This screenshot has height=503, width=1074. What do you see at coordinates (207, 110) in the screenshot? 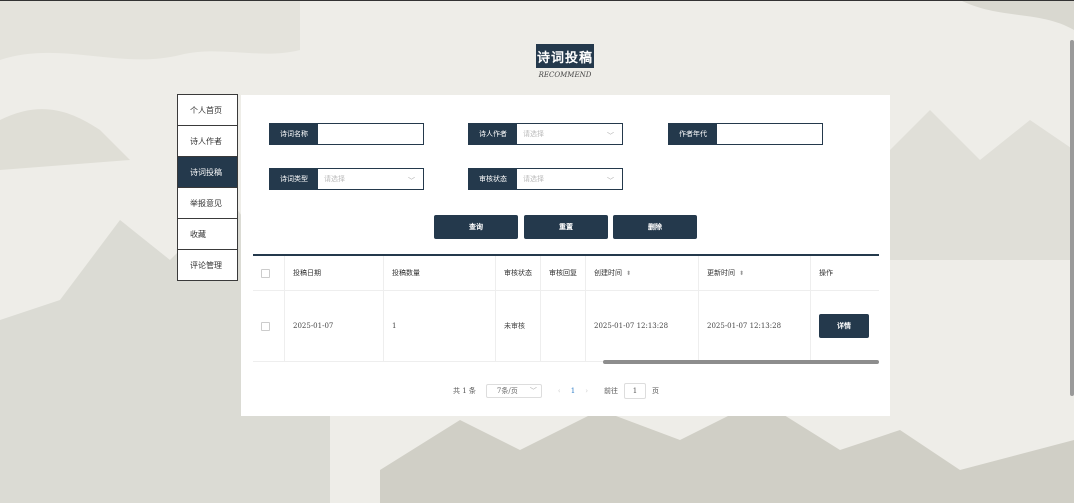
I see `sidebar-item-home: 个人首页` at bounding box center [207, 110].